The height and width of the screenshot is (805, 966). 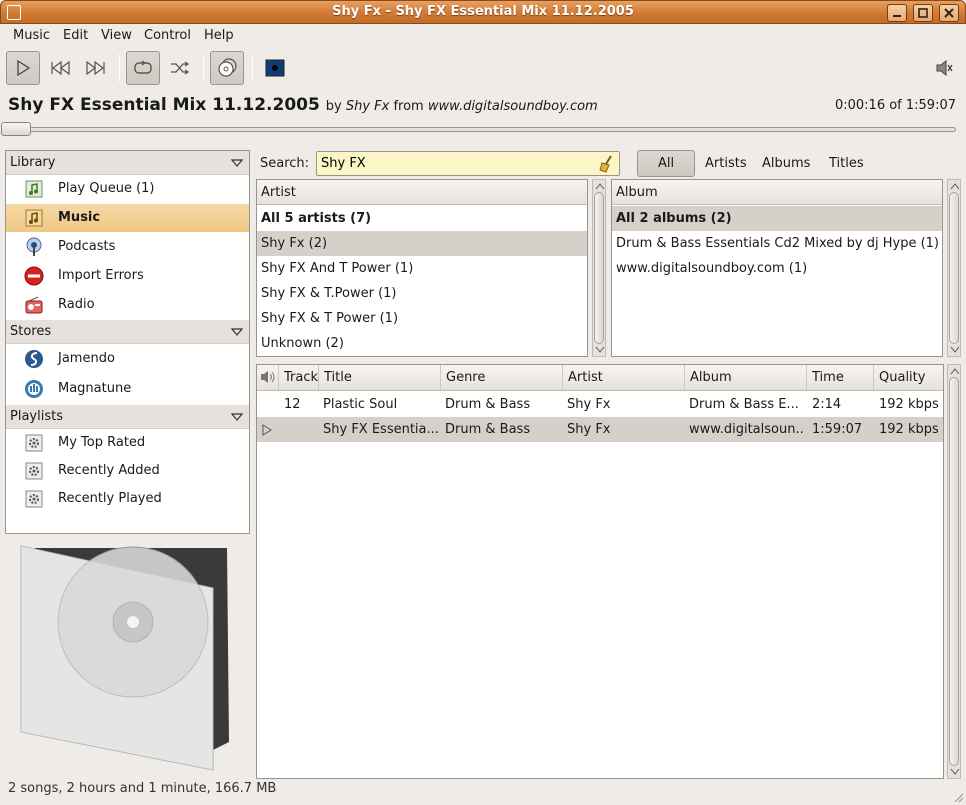 What do you see at coordinates (422, 343) in the screenshot?
I see `artist-row: Unknown (2)` at bounding box center [422, 343].